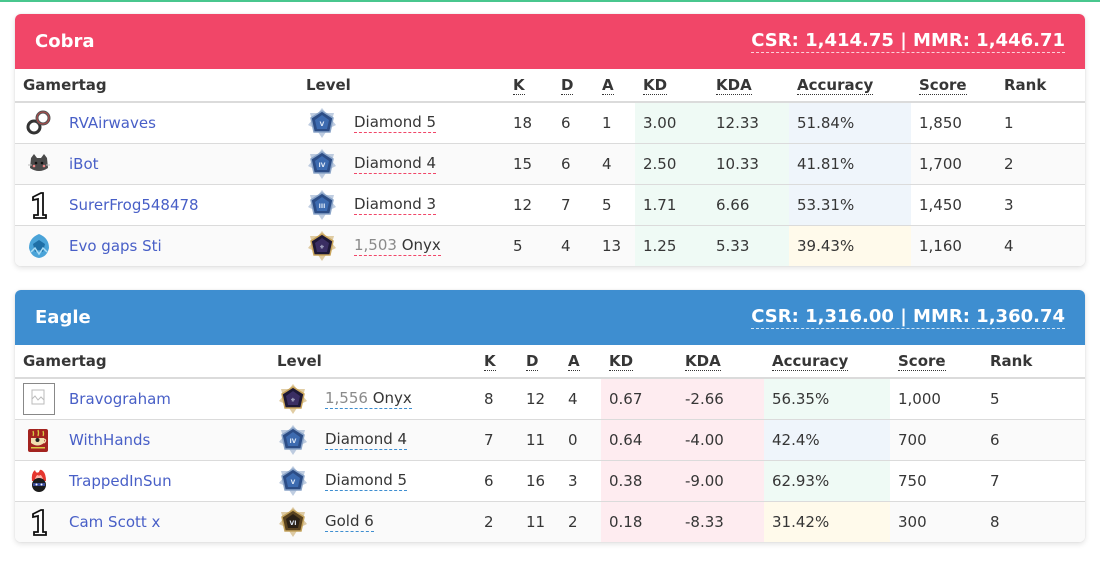 The height and width of the screenshot is (566, 1100). I want to click on assists-cell: 13, so click(614, 245).